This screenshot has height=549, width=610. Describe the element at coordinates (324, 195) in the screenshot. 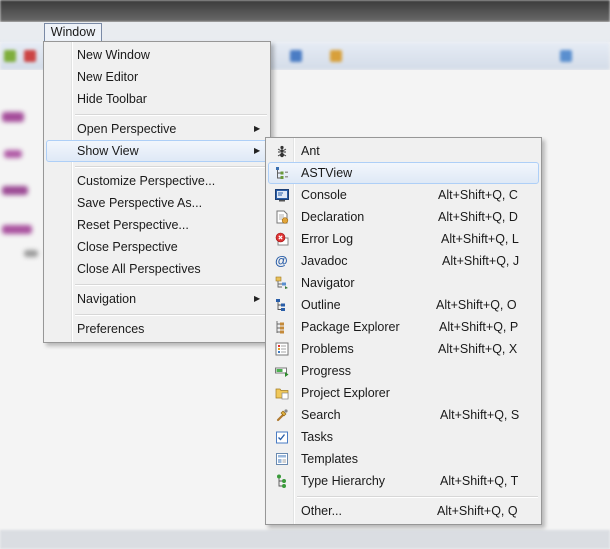

I see `view-item-label: Console` at that location.